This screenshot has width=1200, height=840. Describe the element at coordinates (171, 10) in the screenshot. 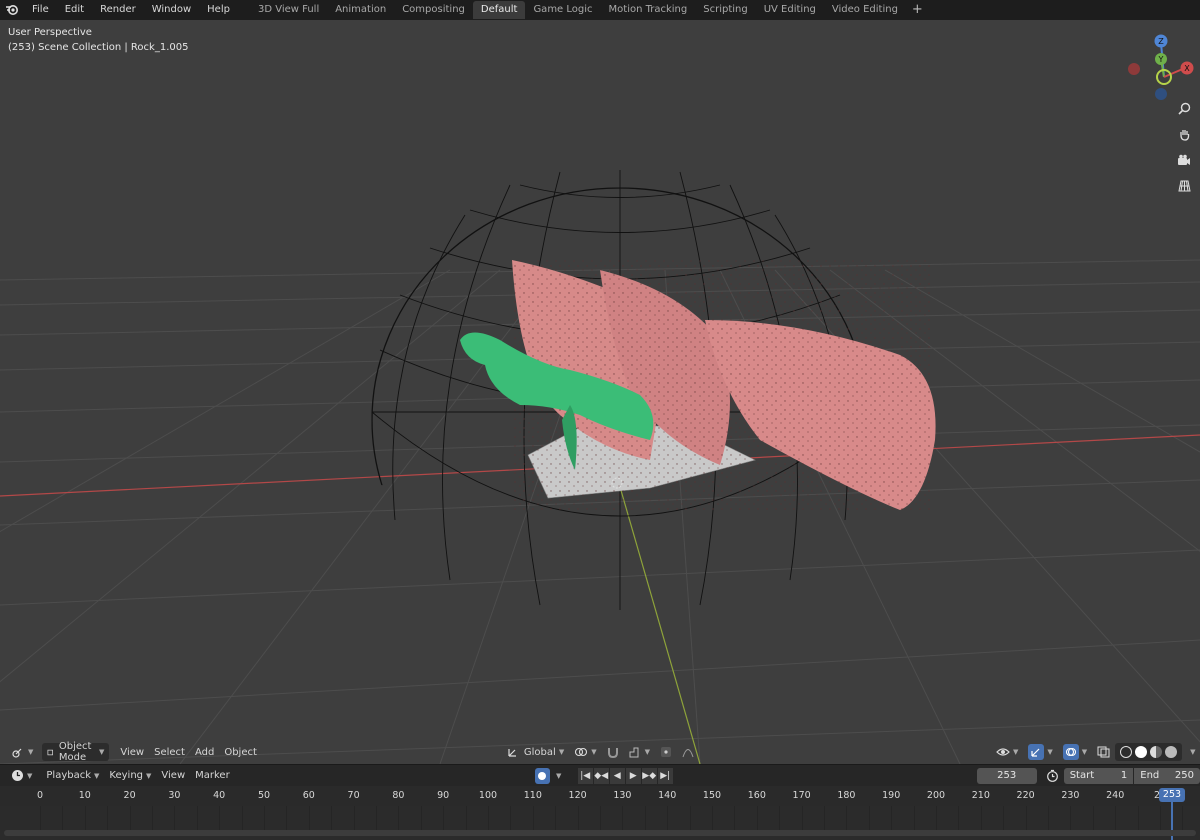

I see `menu-window: Window` at that location.